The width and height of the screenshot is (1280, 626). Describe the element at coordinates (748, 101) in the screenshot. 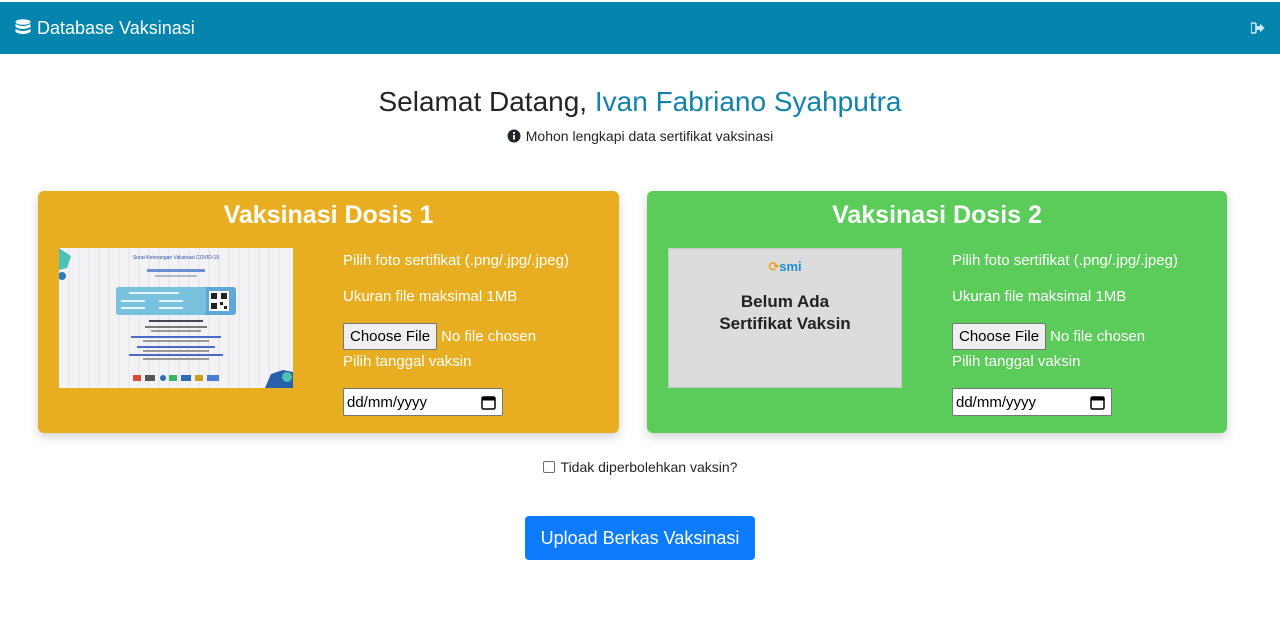

I see `user-name: Ivan Fabriano Syahputra` at that location.